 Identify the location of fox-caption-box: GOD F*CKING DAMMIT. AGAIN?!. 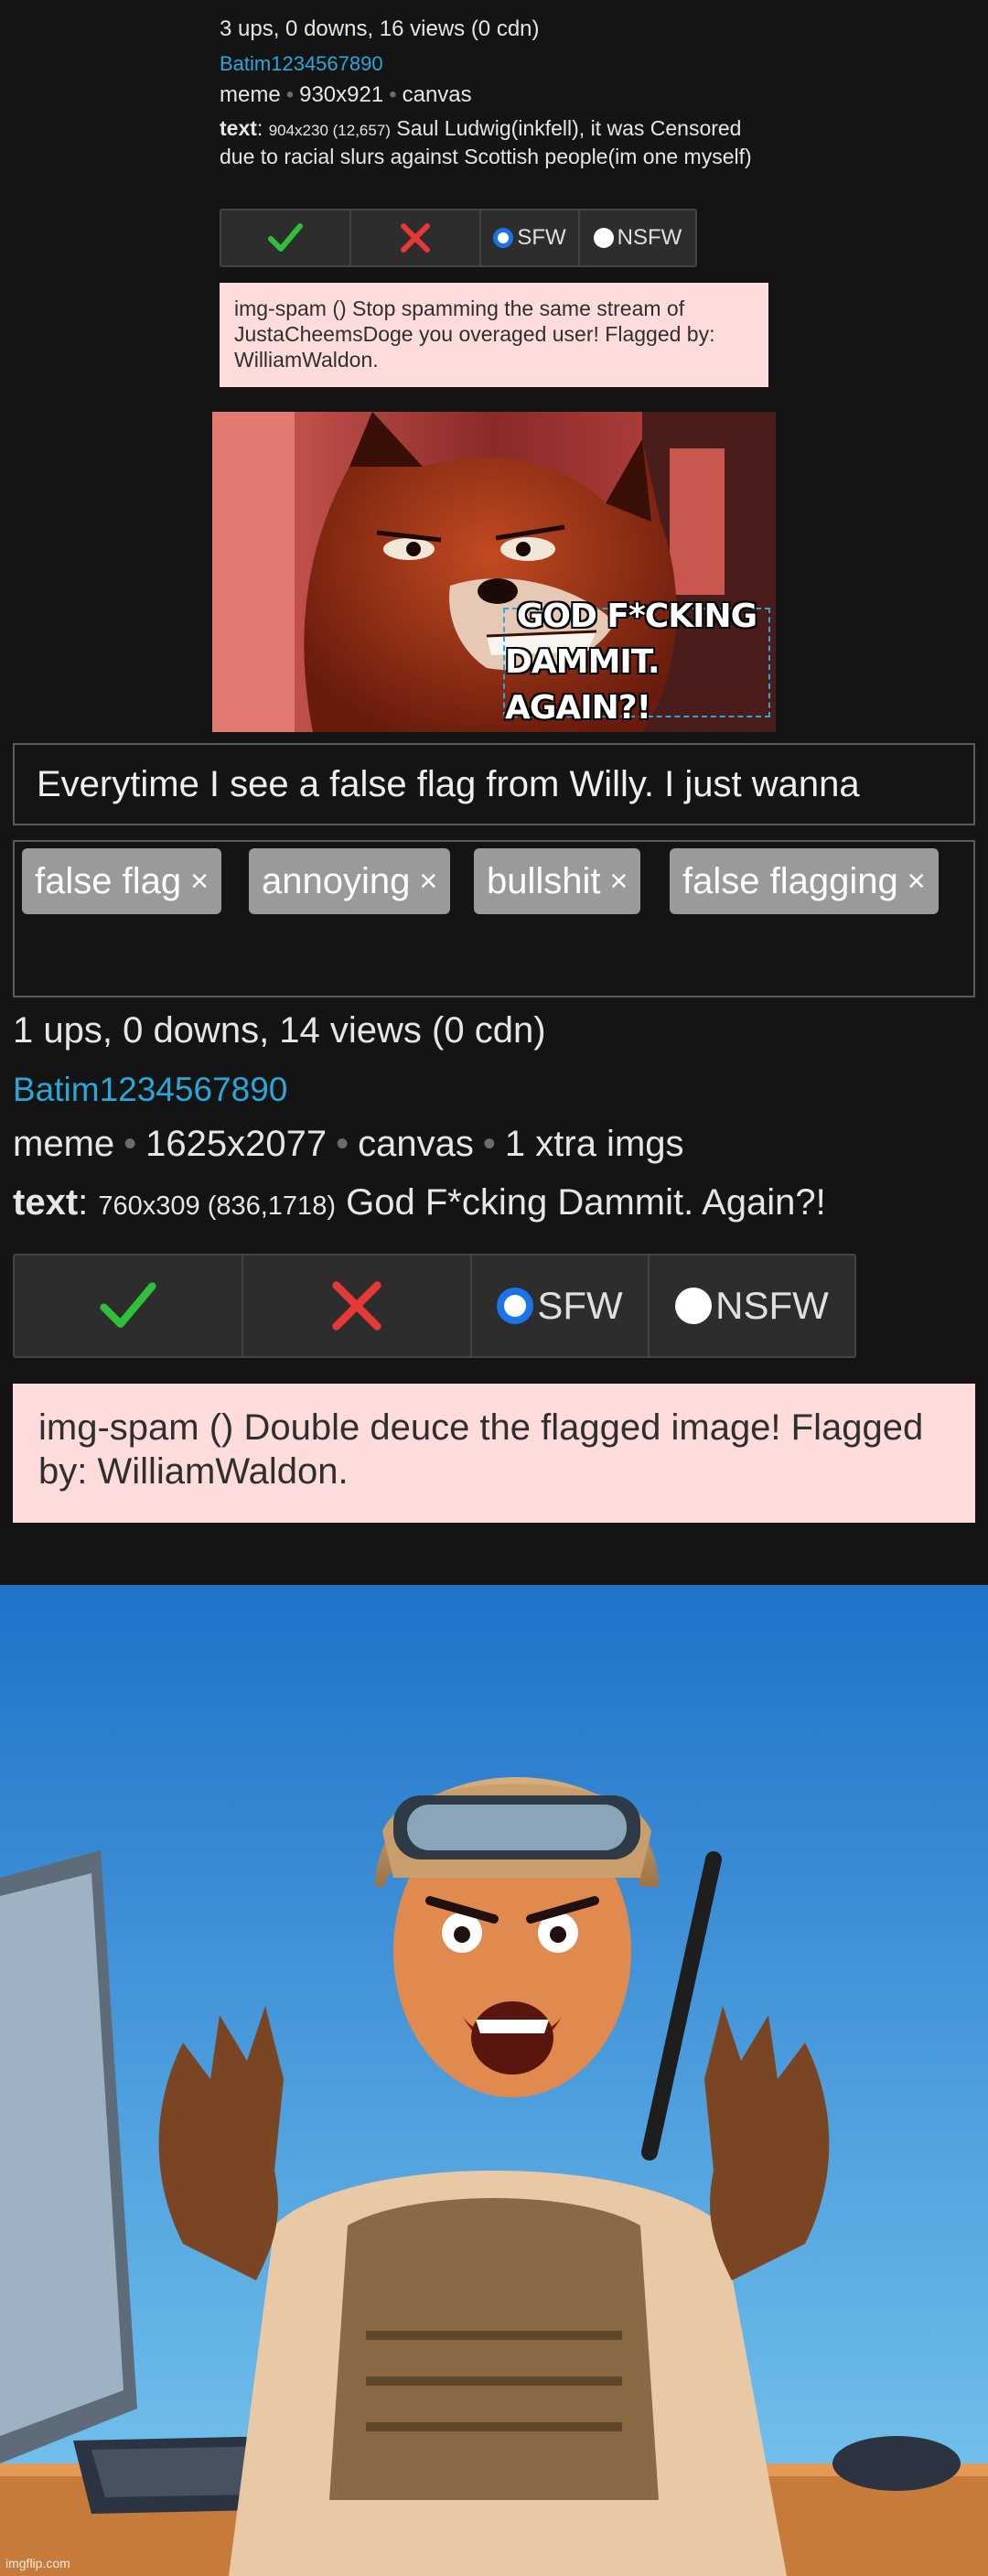
(637, 662).